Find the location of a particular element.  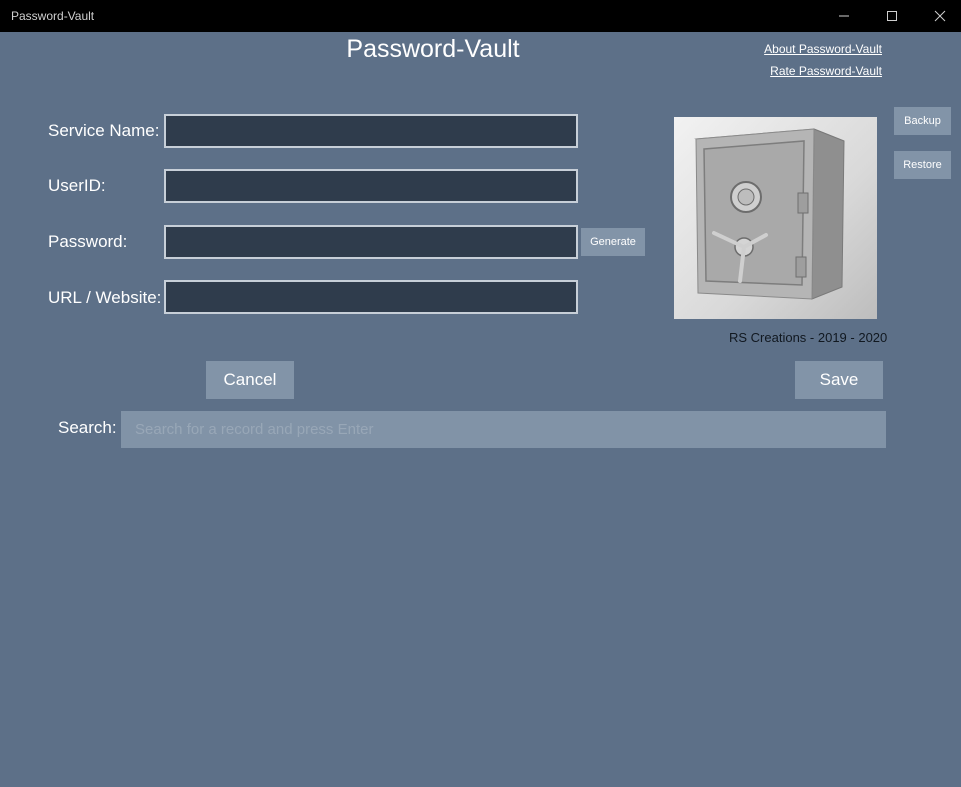

minimize-icon is located at coordinates (844, 16).